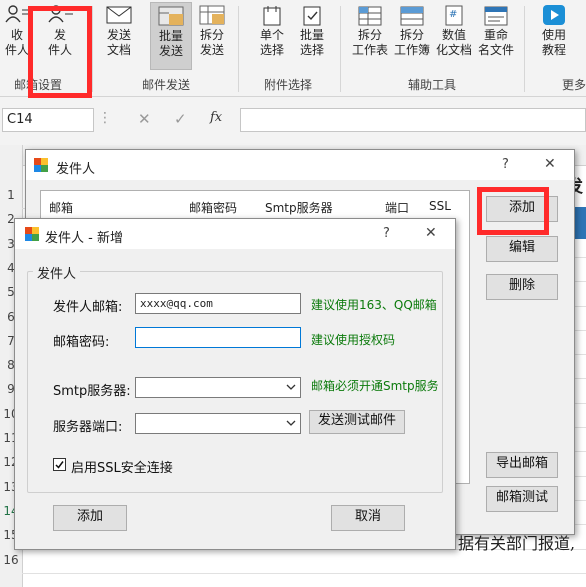 Image resolution: width=586 pixels, height=587 pixels. What do you see at coordinates (17, 14) in the screenshot?
I see `recipients-icon` at bounding box center [17, 14].